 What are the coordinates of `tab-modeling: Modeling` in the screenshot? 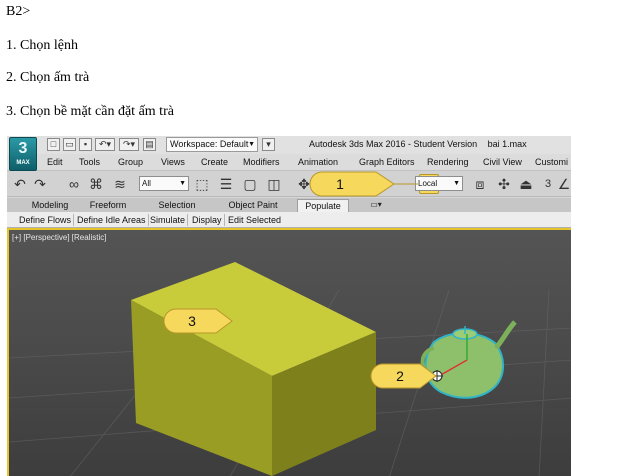 It's located at (50, 205).